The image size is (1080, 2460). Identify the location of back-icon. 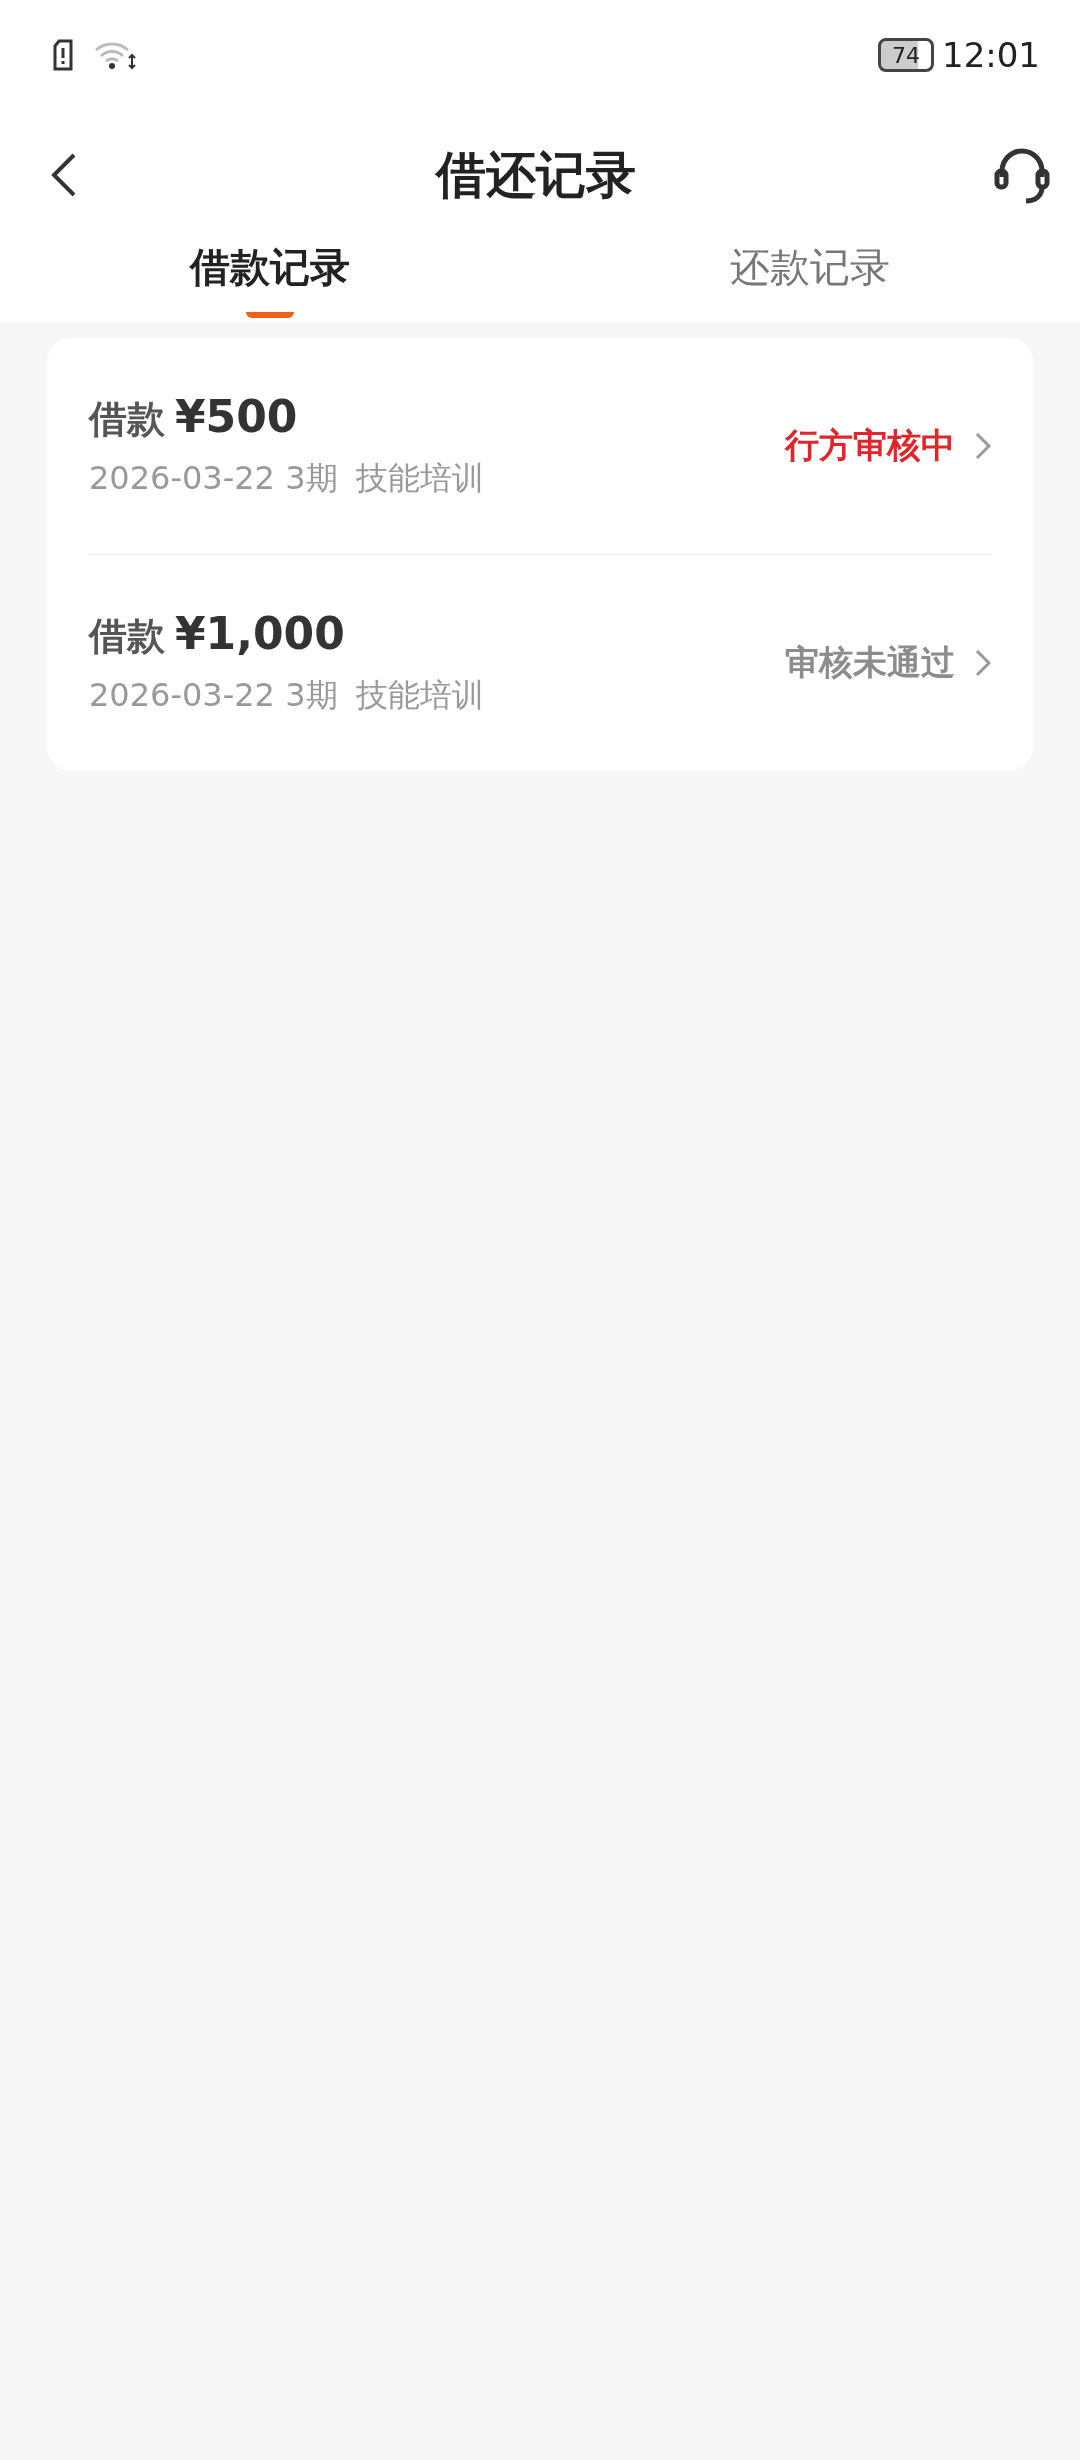
(64, 175).